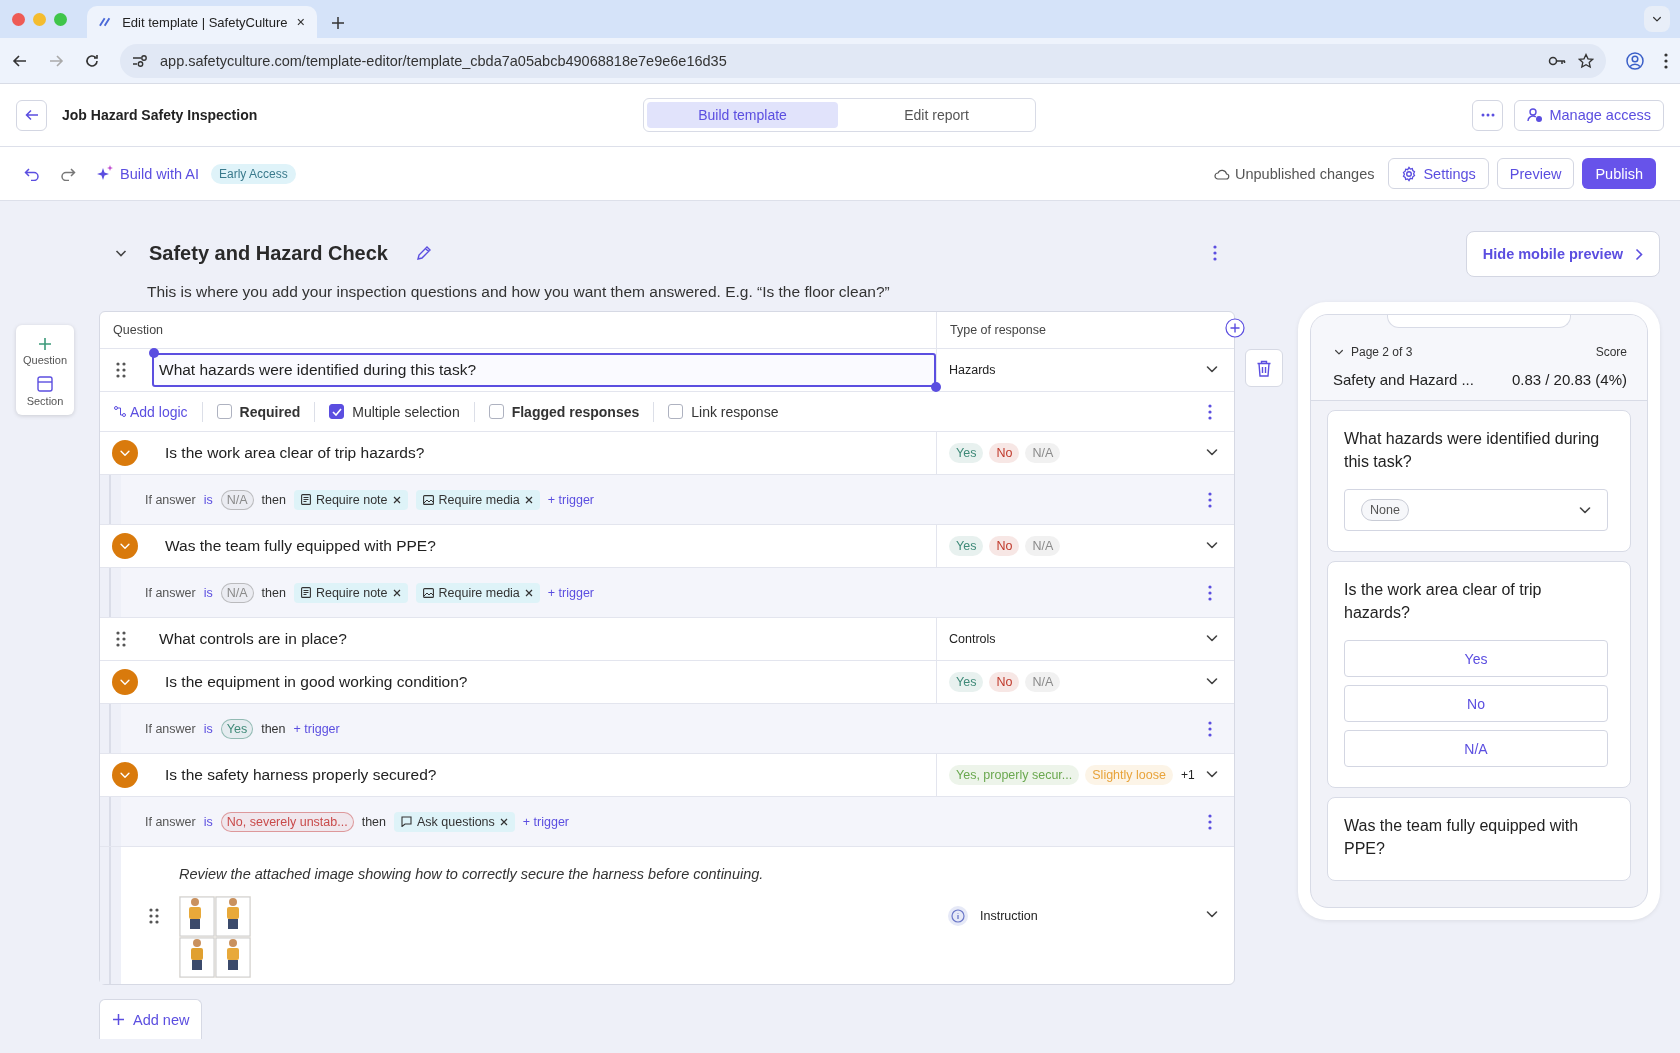  Describe the element at coordinates (32, 173) in the screenshot. I see `undo-icon` at that location.